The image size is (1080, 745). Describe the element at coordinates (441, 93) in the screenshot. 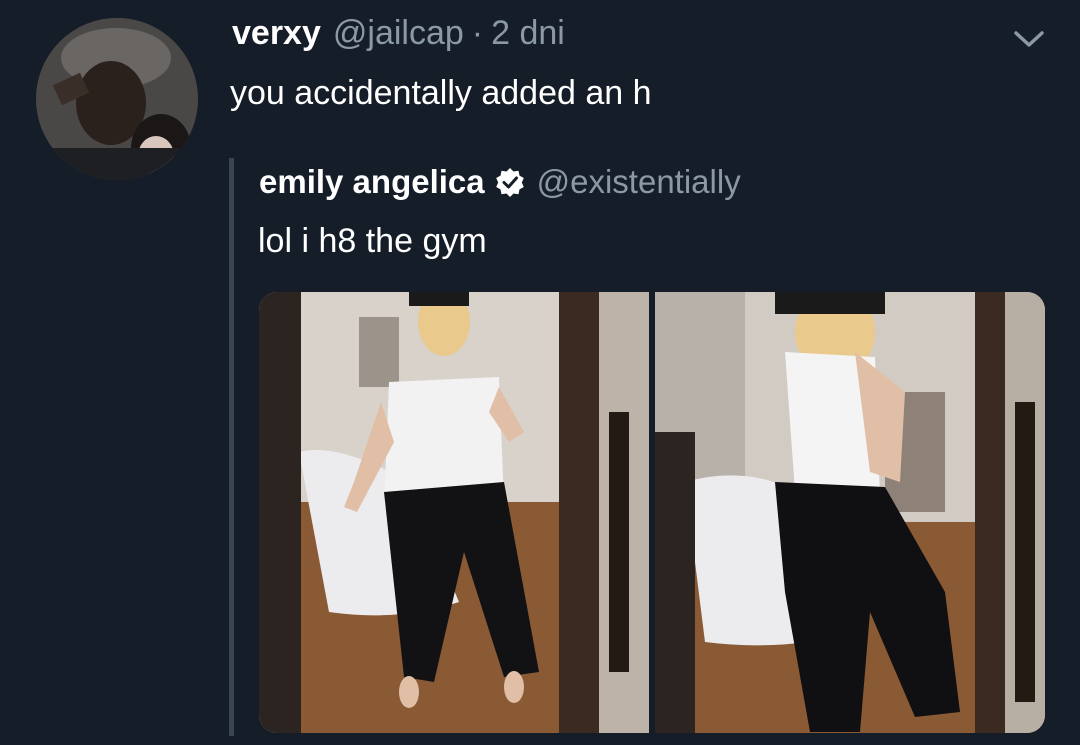

I see `tweet-text: you accidentally added an h` at that location.